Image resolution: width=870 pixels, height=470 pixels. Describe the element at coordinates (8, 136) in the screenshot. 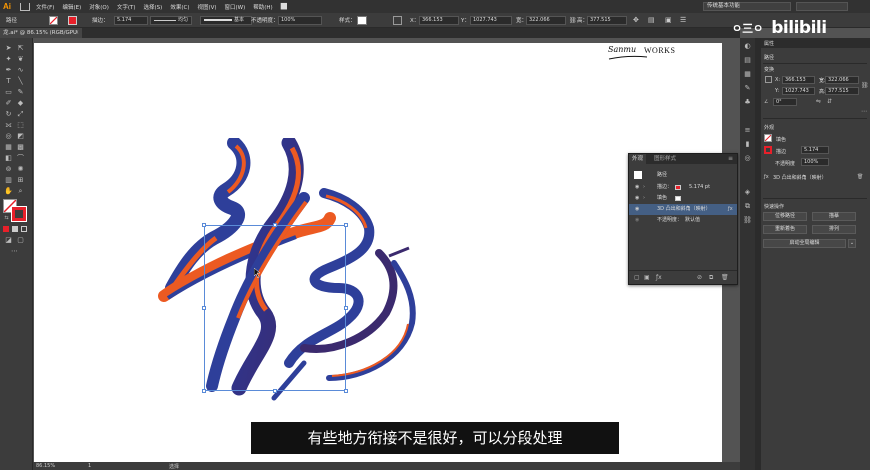

I see `shape-builder-tool-icon: ◎` at that location.